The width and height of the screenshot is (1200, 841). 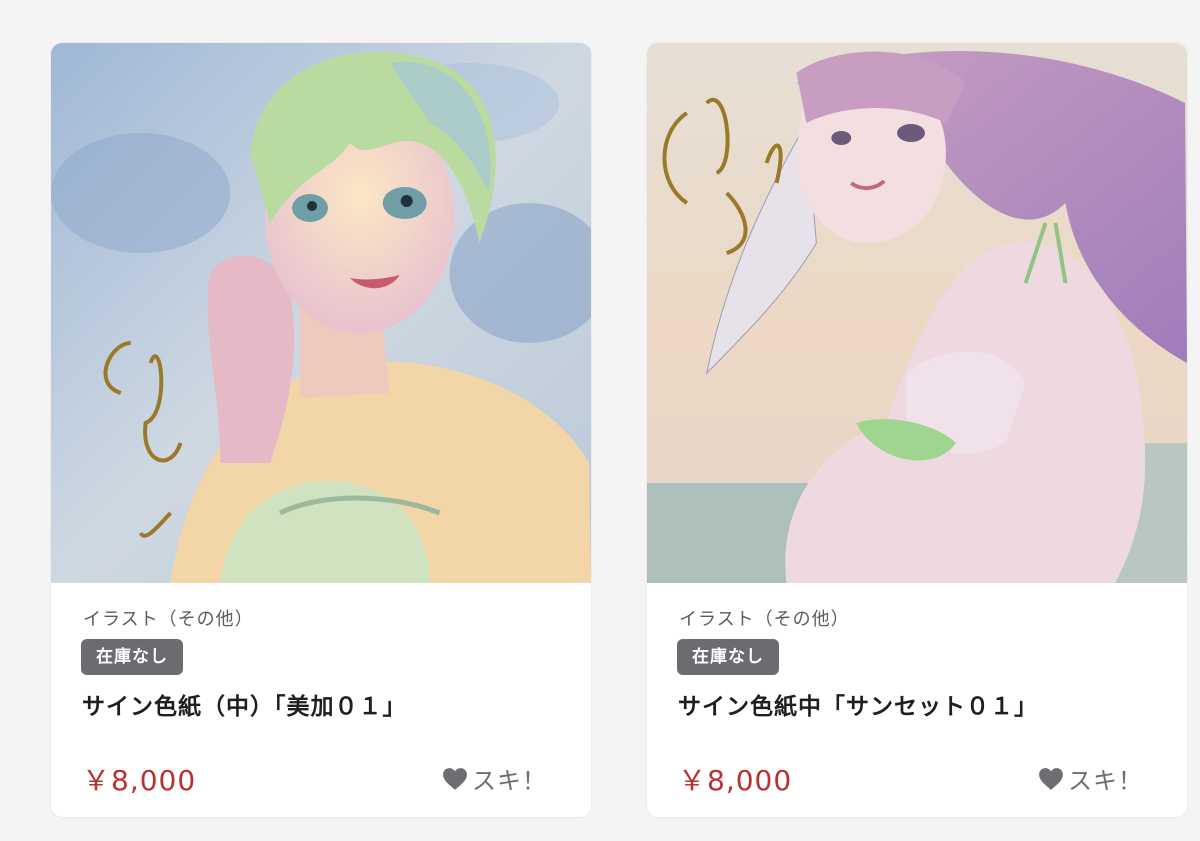 I want to click on product-title: サイン色紙（中）「美加０１」, so click(x=244, y=704).